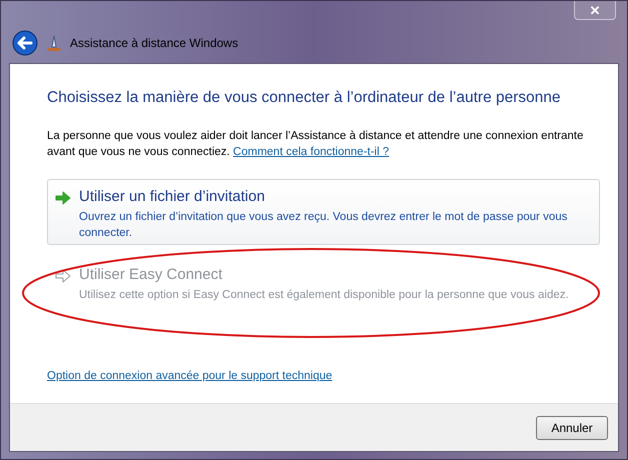 The height and width of the screenshot is (460, 628). Describe the element at coordinates (324, 295) in the screenshot. I see `option-description: Utilisez cette option si Easy Connect est également disponible pour la personne que vous aidez.` at that location.